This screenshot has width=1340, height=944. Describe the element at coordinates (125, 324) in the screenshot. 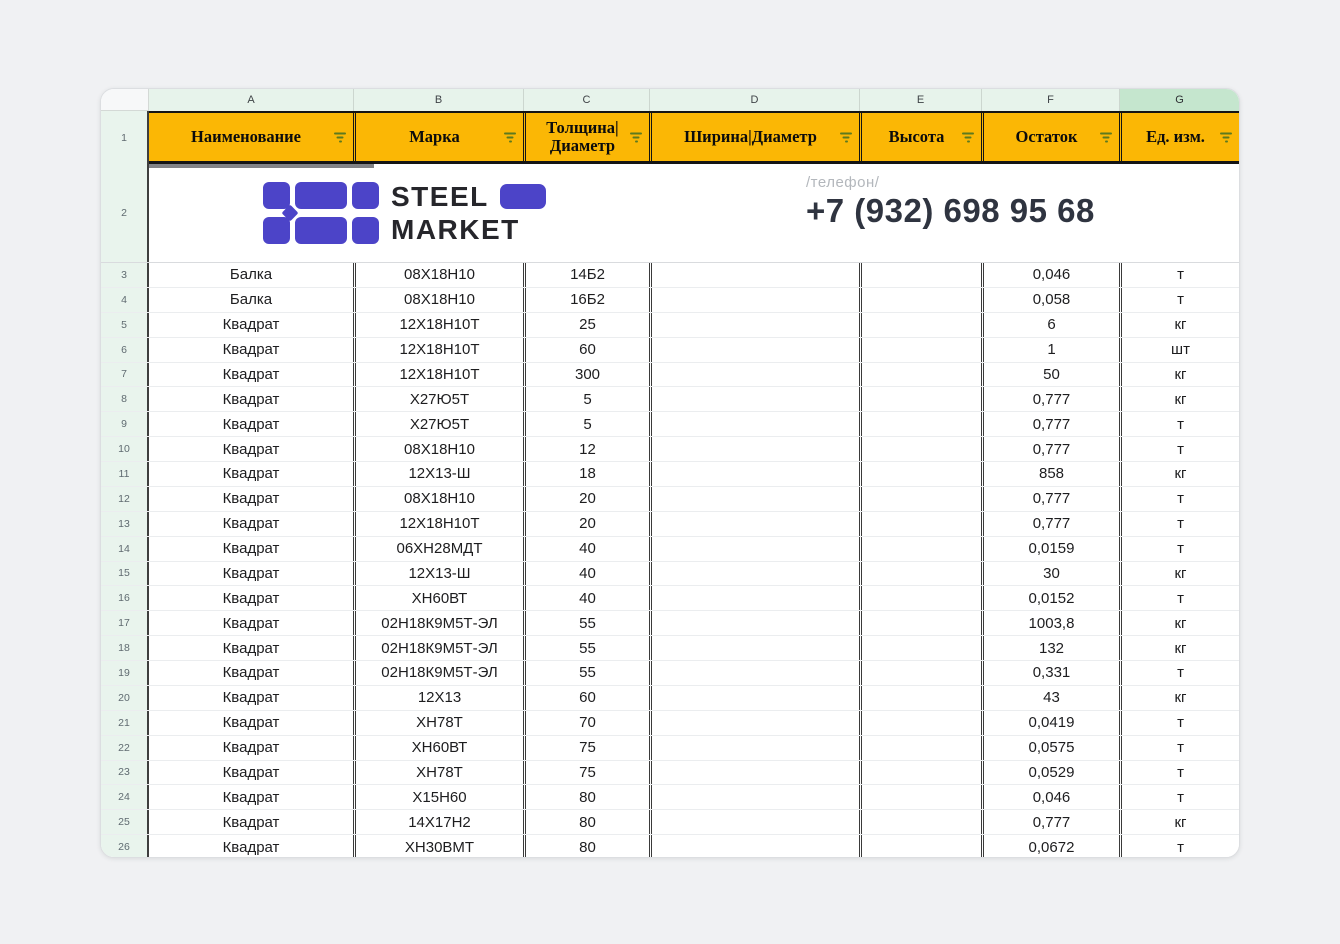

I see `row-number: 5` at that location.